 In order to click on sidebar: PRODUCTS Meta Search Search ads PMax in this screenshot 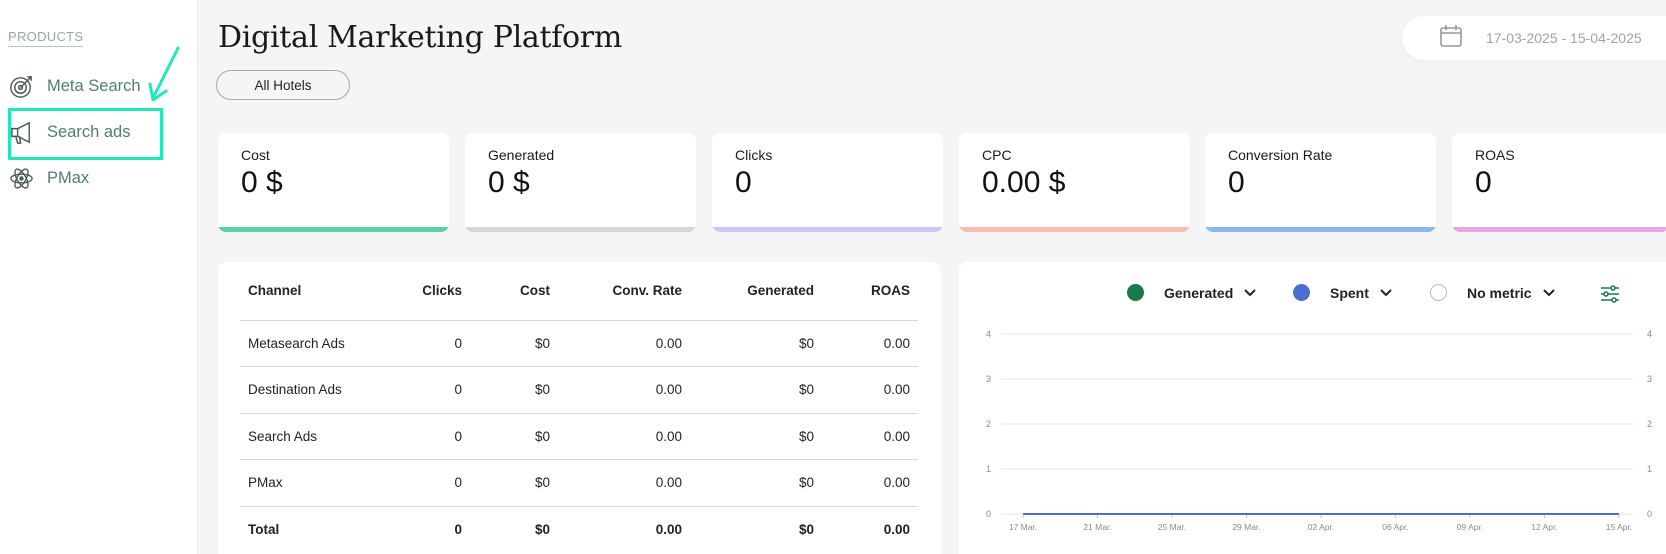, I will do `click(99, 277)`.